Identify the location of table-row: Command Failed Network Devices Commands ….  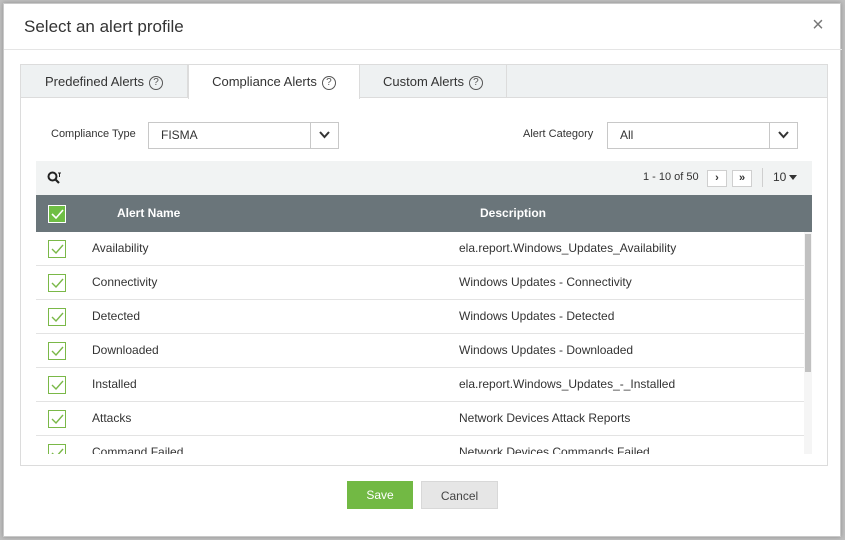
(420, 445).